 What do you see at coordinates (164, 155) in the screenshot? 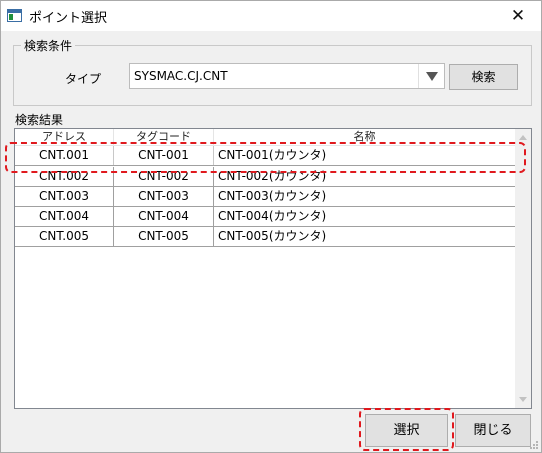
I see `cell-tag-code: CNT-001` at bounding box center [164, 155].